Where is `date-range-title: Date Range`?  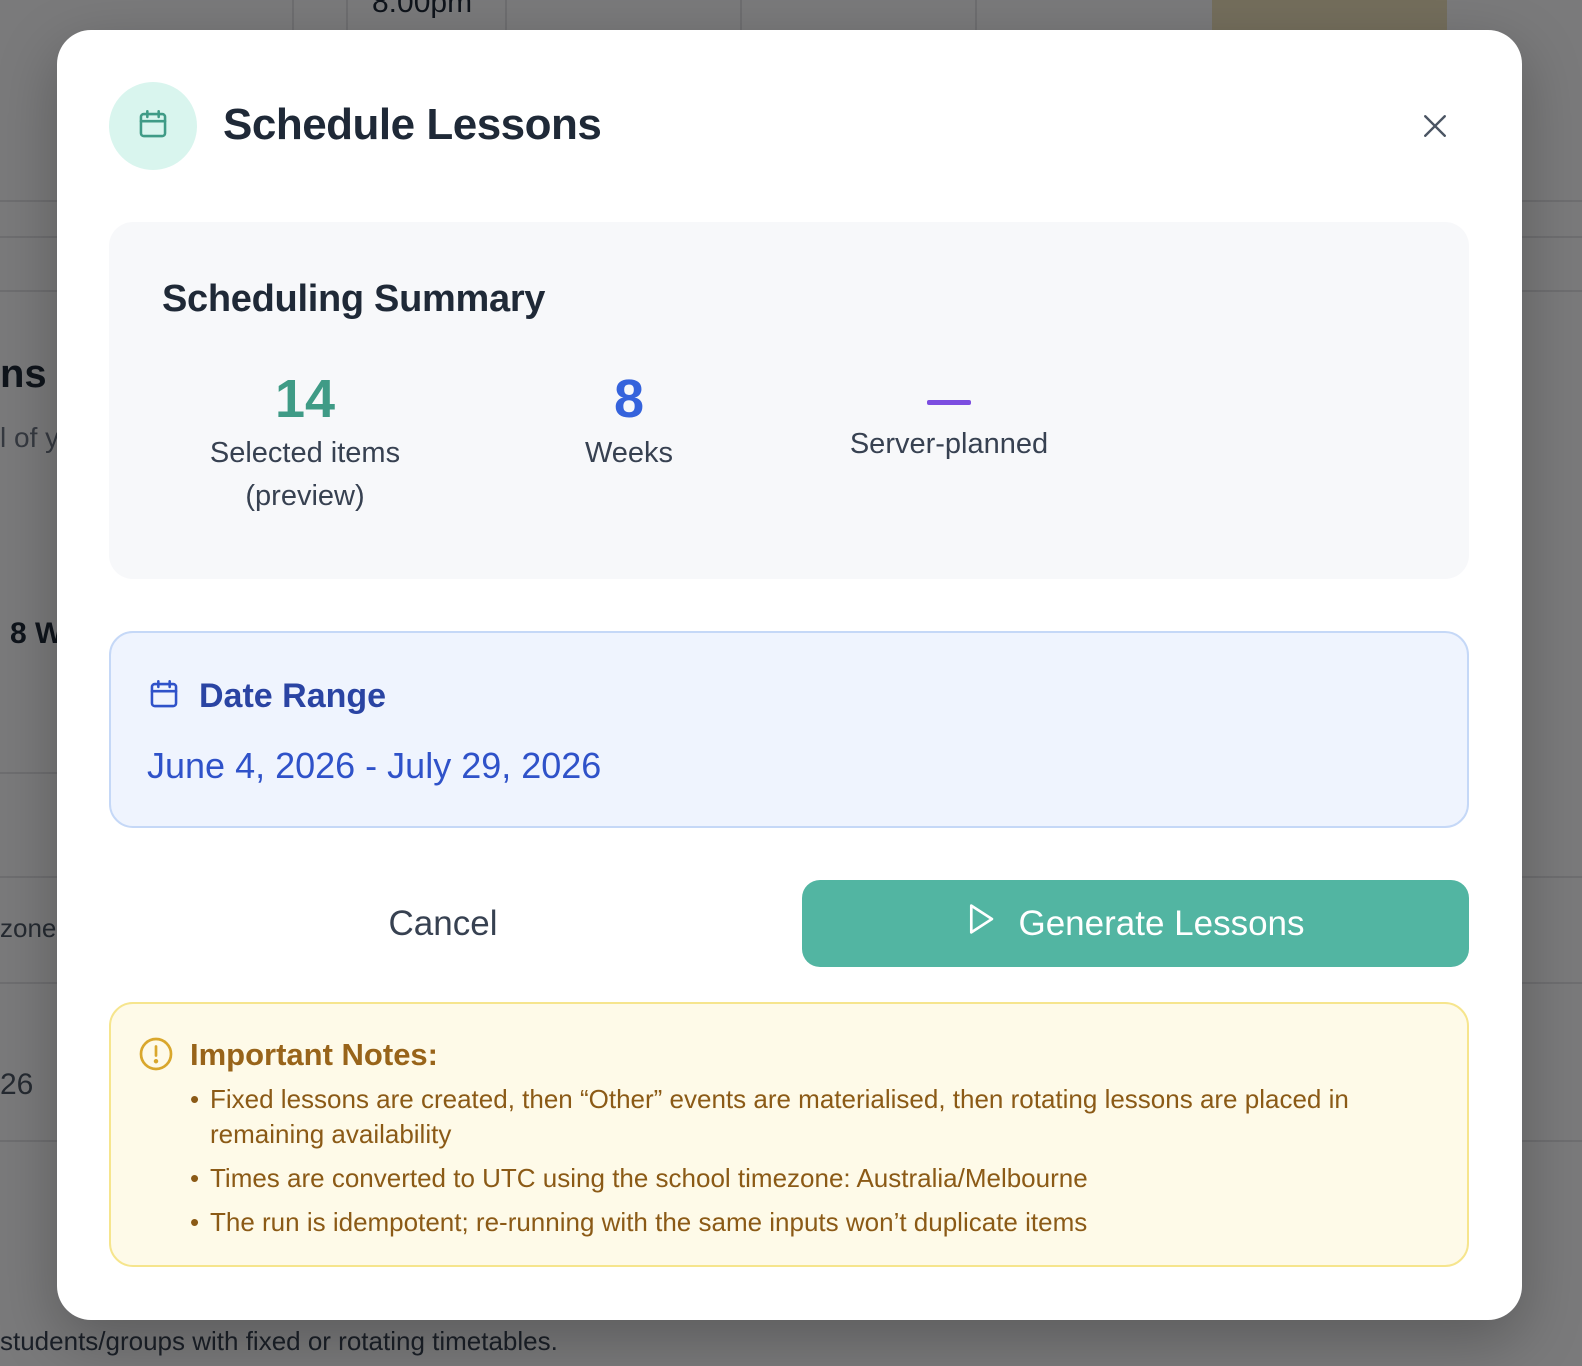 date-range-title: Date Range is located at coordinates (293, 696).